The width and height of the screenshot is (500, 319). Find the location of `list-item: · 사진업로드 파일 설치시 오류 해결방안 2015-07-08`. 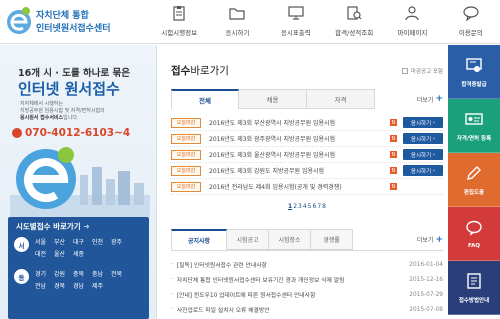

list-item: · 사진업로드 파일 설치시 오류 해결방안 2015-07-08 is located at coordinates (307, 309).